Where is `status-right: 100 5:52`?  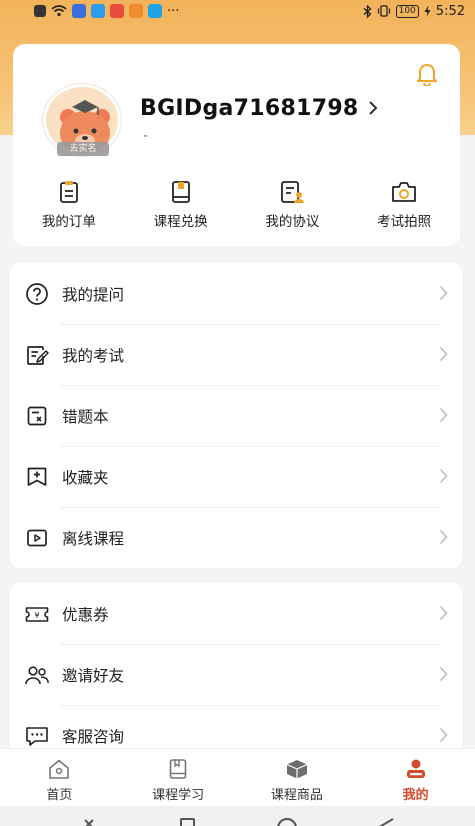 status-right: 100 5:52 is located at coordinates (414, 11).